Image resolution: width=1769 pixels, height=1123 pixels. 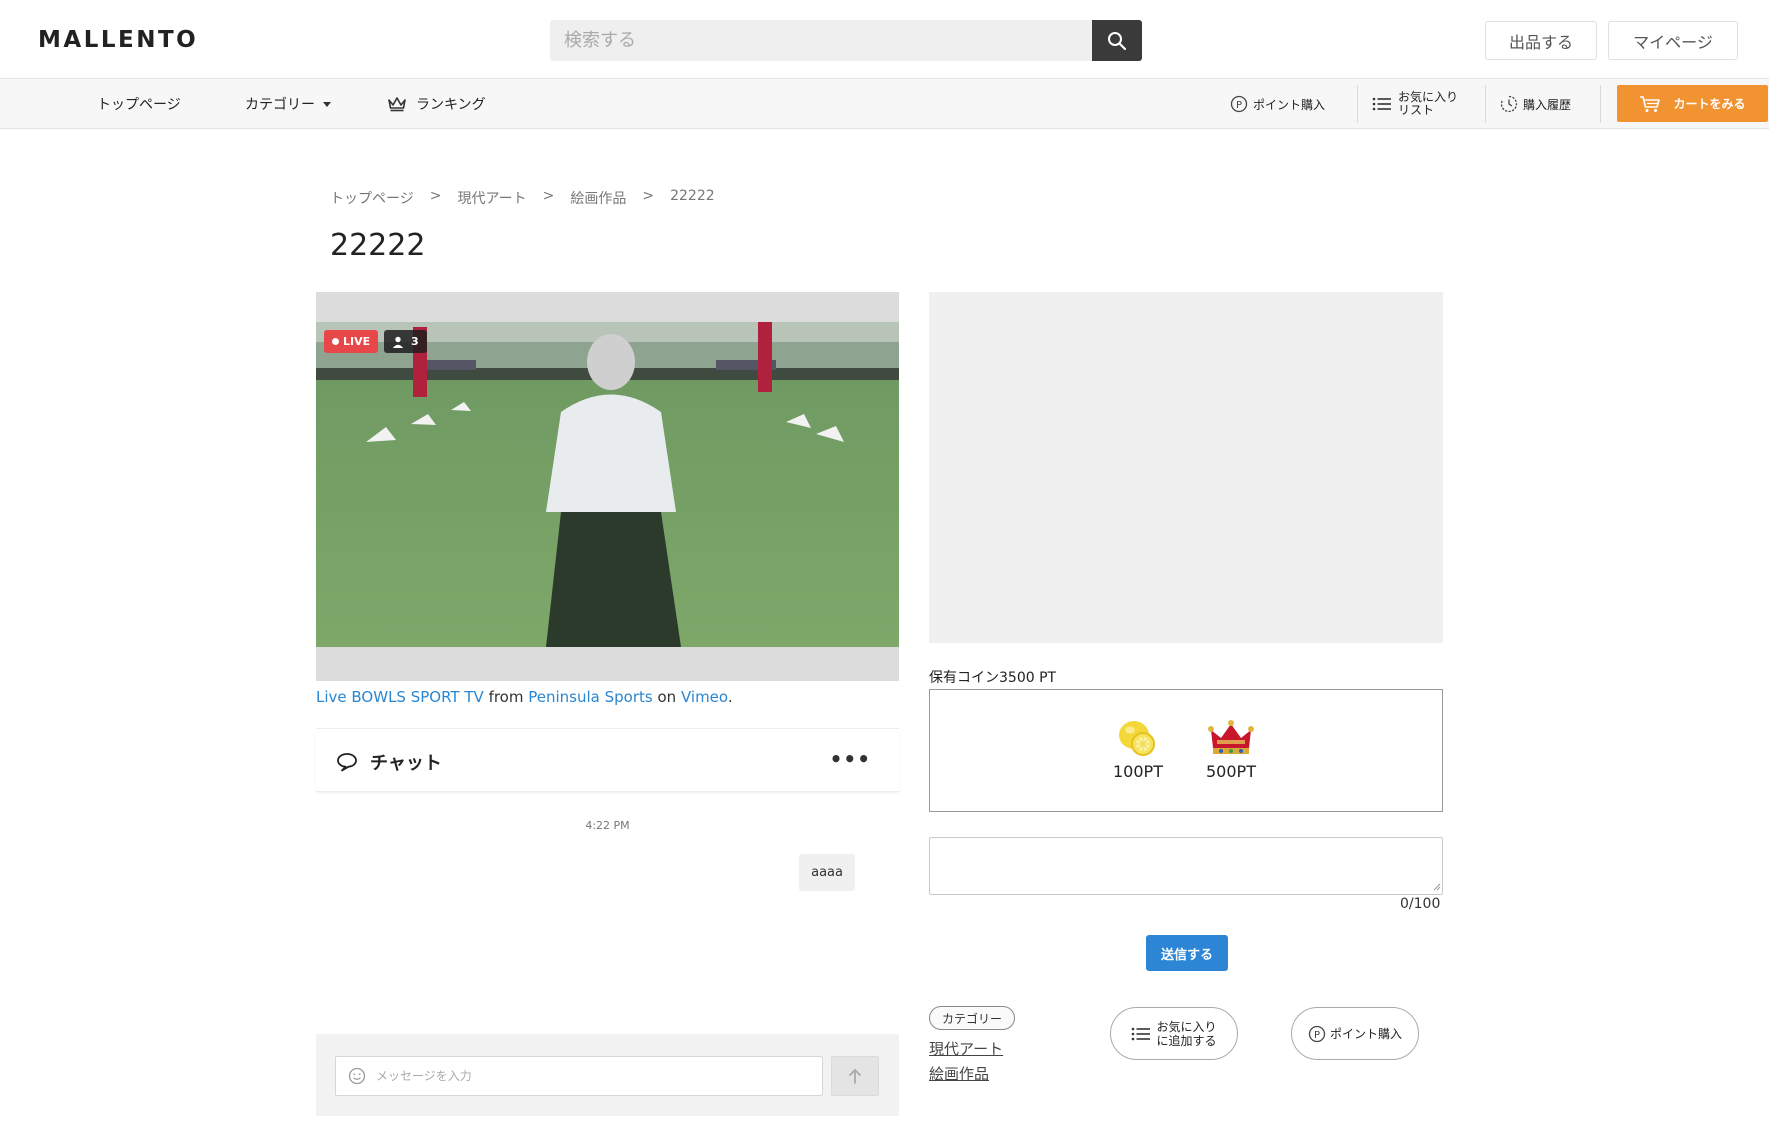 What do you see at coordinates (1186, 1026) in the screenshot?
I see `add-favorites-line1: お気に入り` at bounding box center [1186, 1026].